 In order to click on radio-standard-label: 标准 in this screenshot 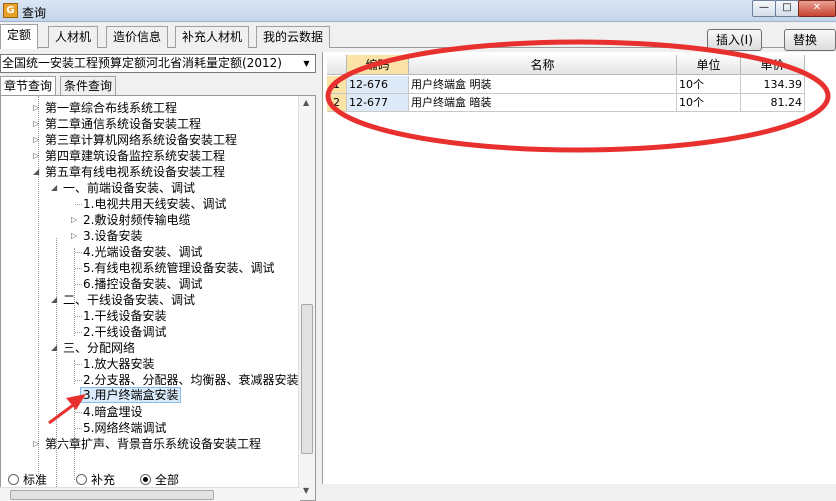, I will do `click(35, 480)`.